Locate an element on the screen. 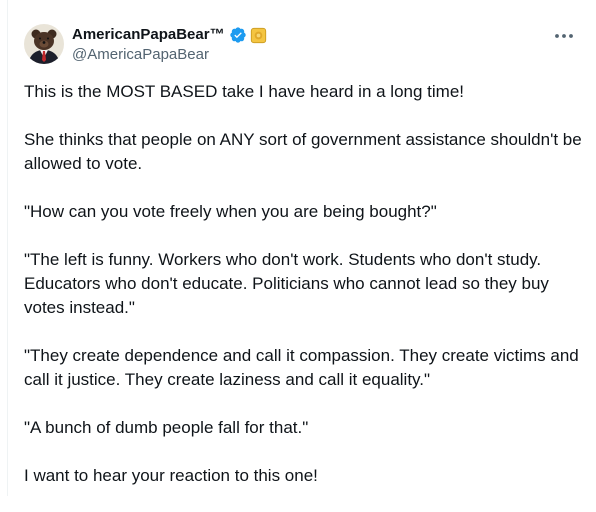 The height and width of the screenshot is (512, 596). avatar is located at coordinates (44, 44).